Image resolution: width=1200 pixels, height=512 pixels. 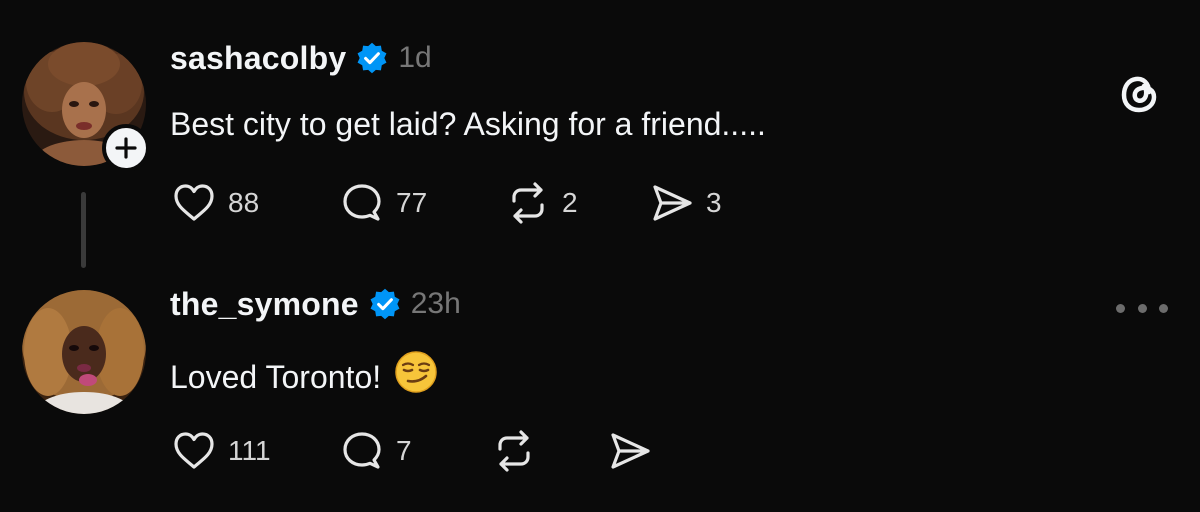 I want to click on reply-count: 77, so click(x=412, y=202).